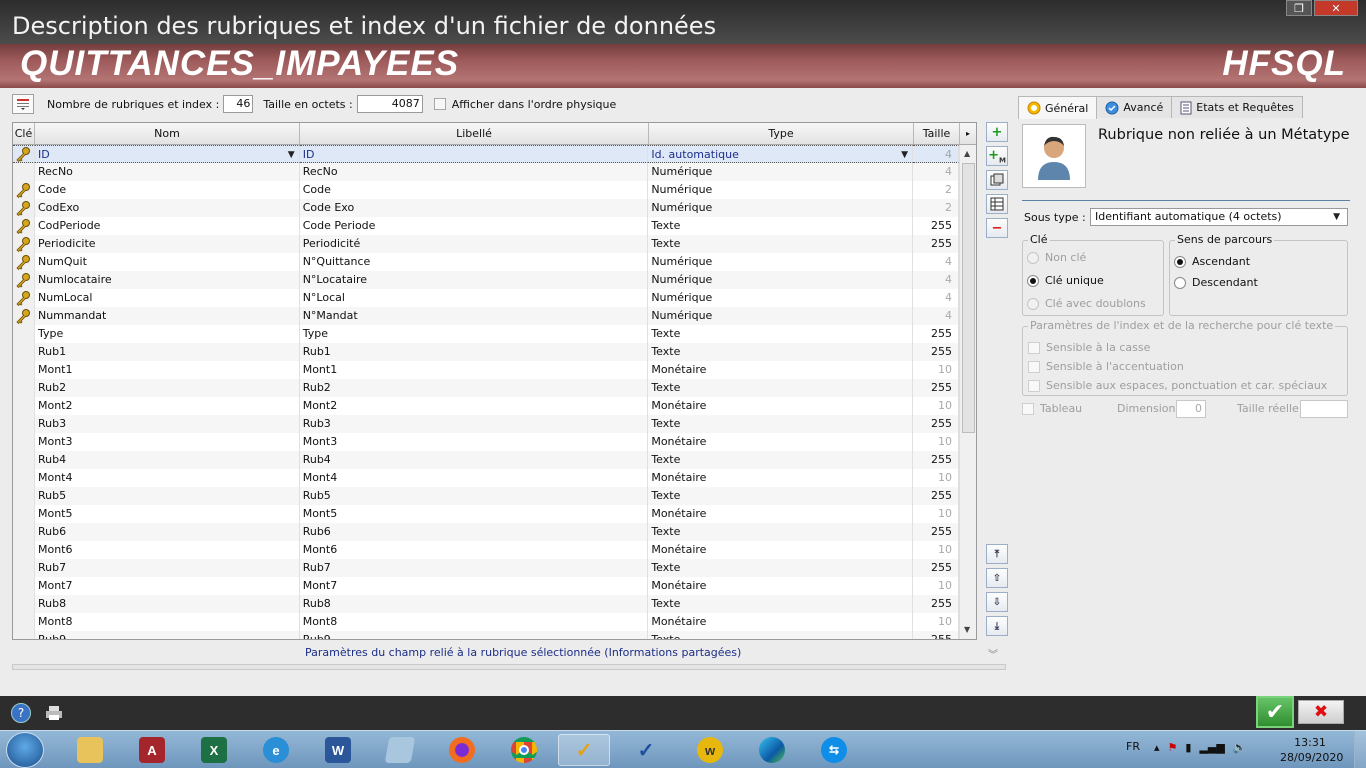 Image resolution: width=1366 pixels, height=768 pixels. I want to click on field-label-cell: N°Locataire, so click(474, 280).